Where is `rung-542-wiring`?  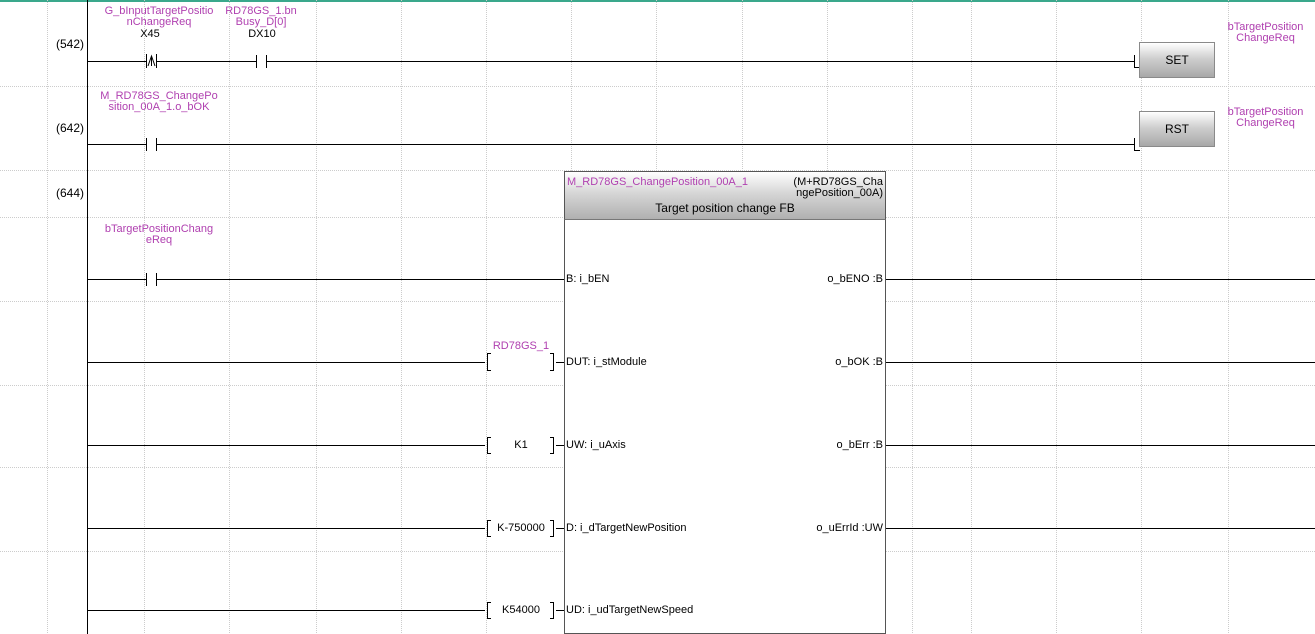
rung-542-wiring is located at coordinates (614, 61).